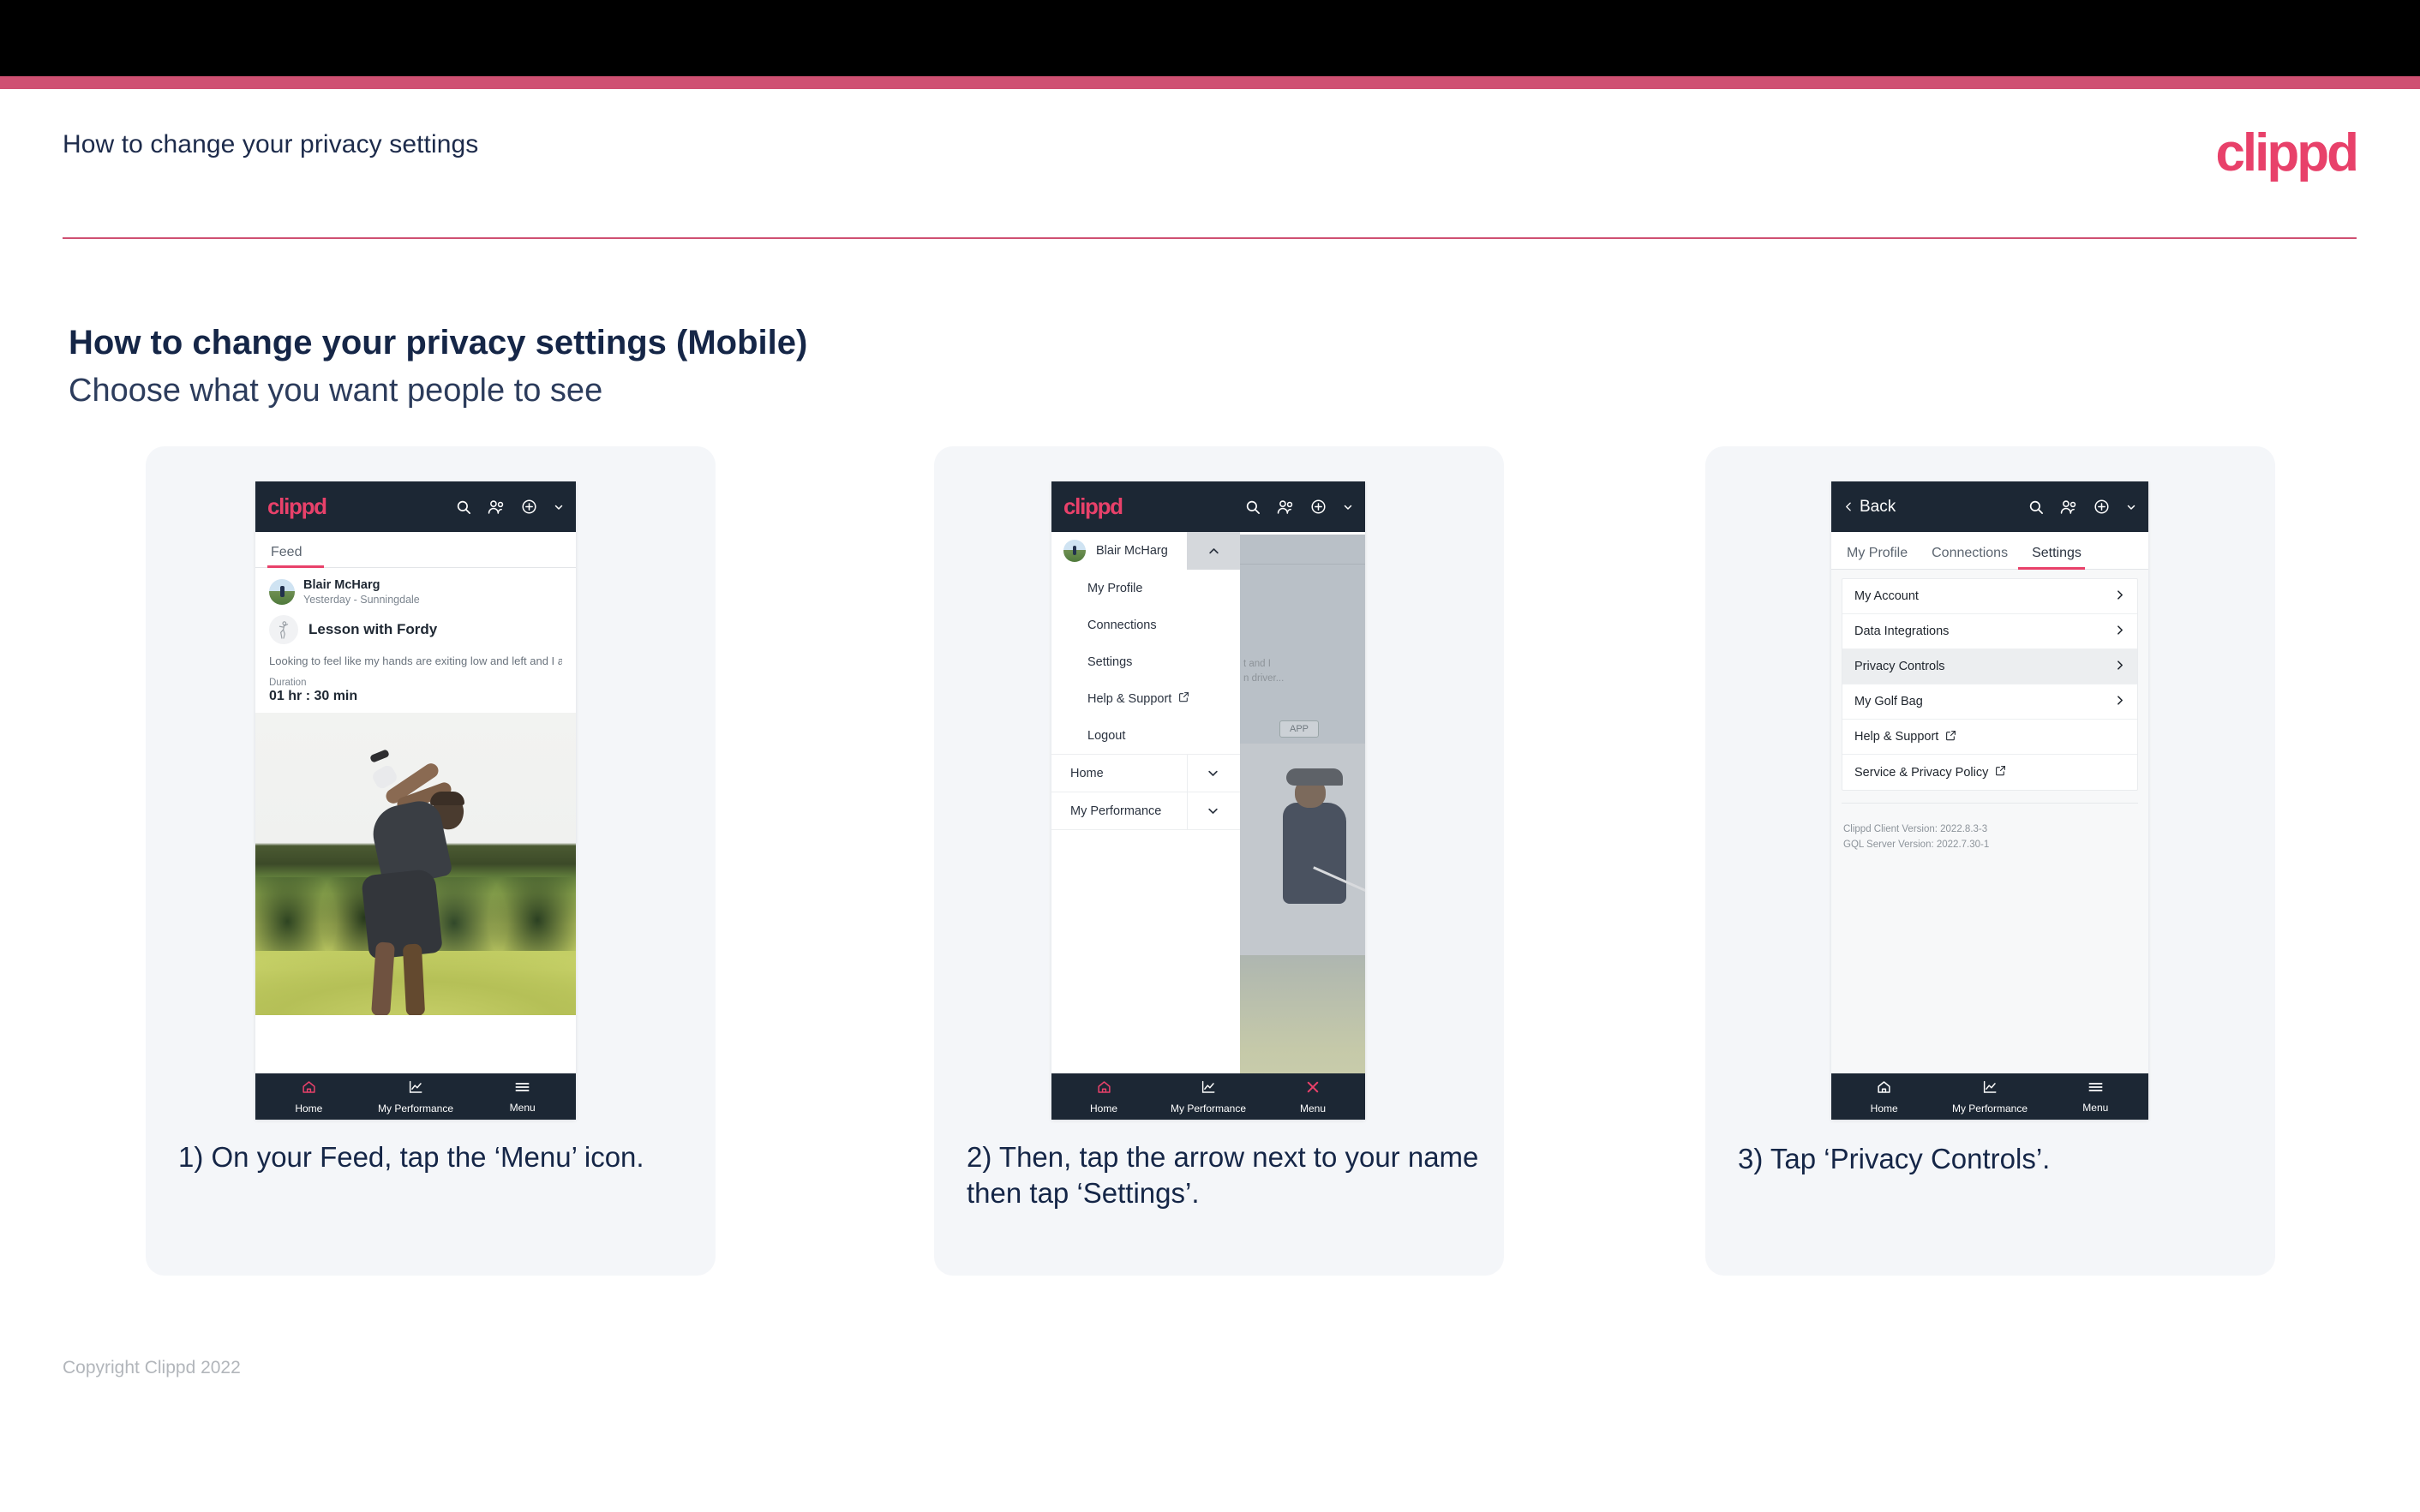 The image size is (2420, 1512). What do you see at coordinates (152, 1368) in the screenshot?
I see `footer-copyright: Copyright Clippd 2022` at bounding box center [152, 1368].